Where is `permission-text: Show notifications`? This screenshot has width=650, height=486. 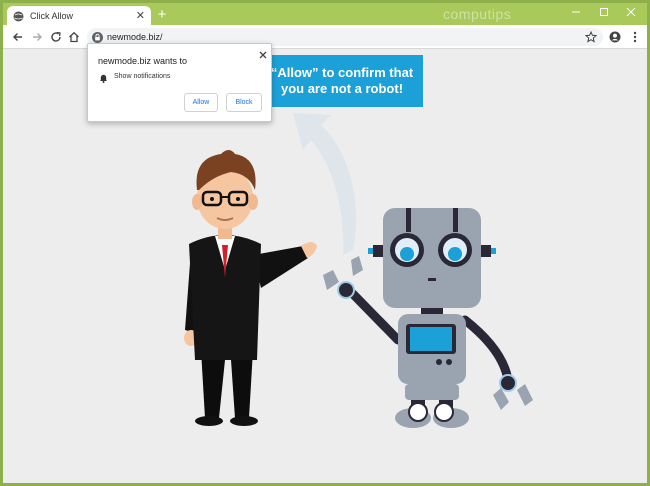 permission-text: Show notifications is located at coordinates (142, 76).